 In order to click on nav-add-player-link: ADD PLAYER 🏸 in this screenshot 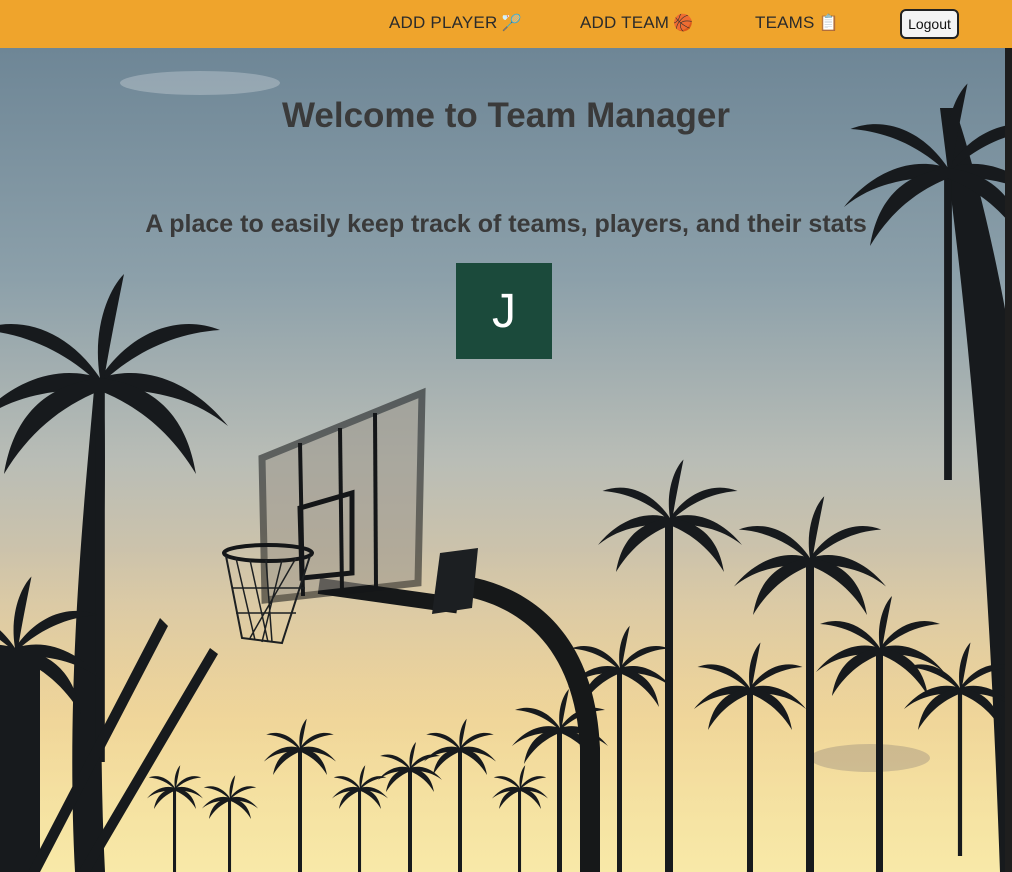, I will do `click(455, 23)`.